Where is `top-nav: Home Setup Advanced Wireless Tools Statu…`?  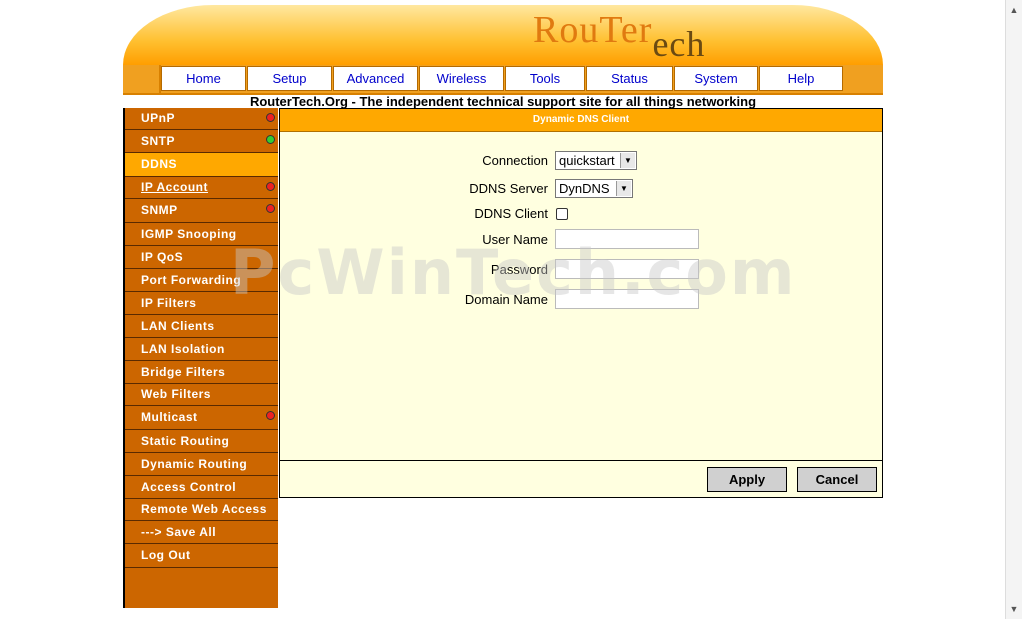
top-nav: Home Setup Advanced Wireless Tools Statu… is located at coordinates (503, 80).